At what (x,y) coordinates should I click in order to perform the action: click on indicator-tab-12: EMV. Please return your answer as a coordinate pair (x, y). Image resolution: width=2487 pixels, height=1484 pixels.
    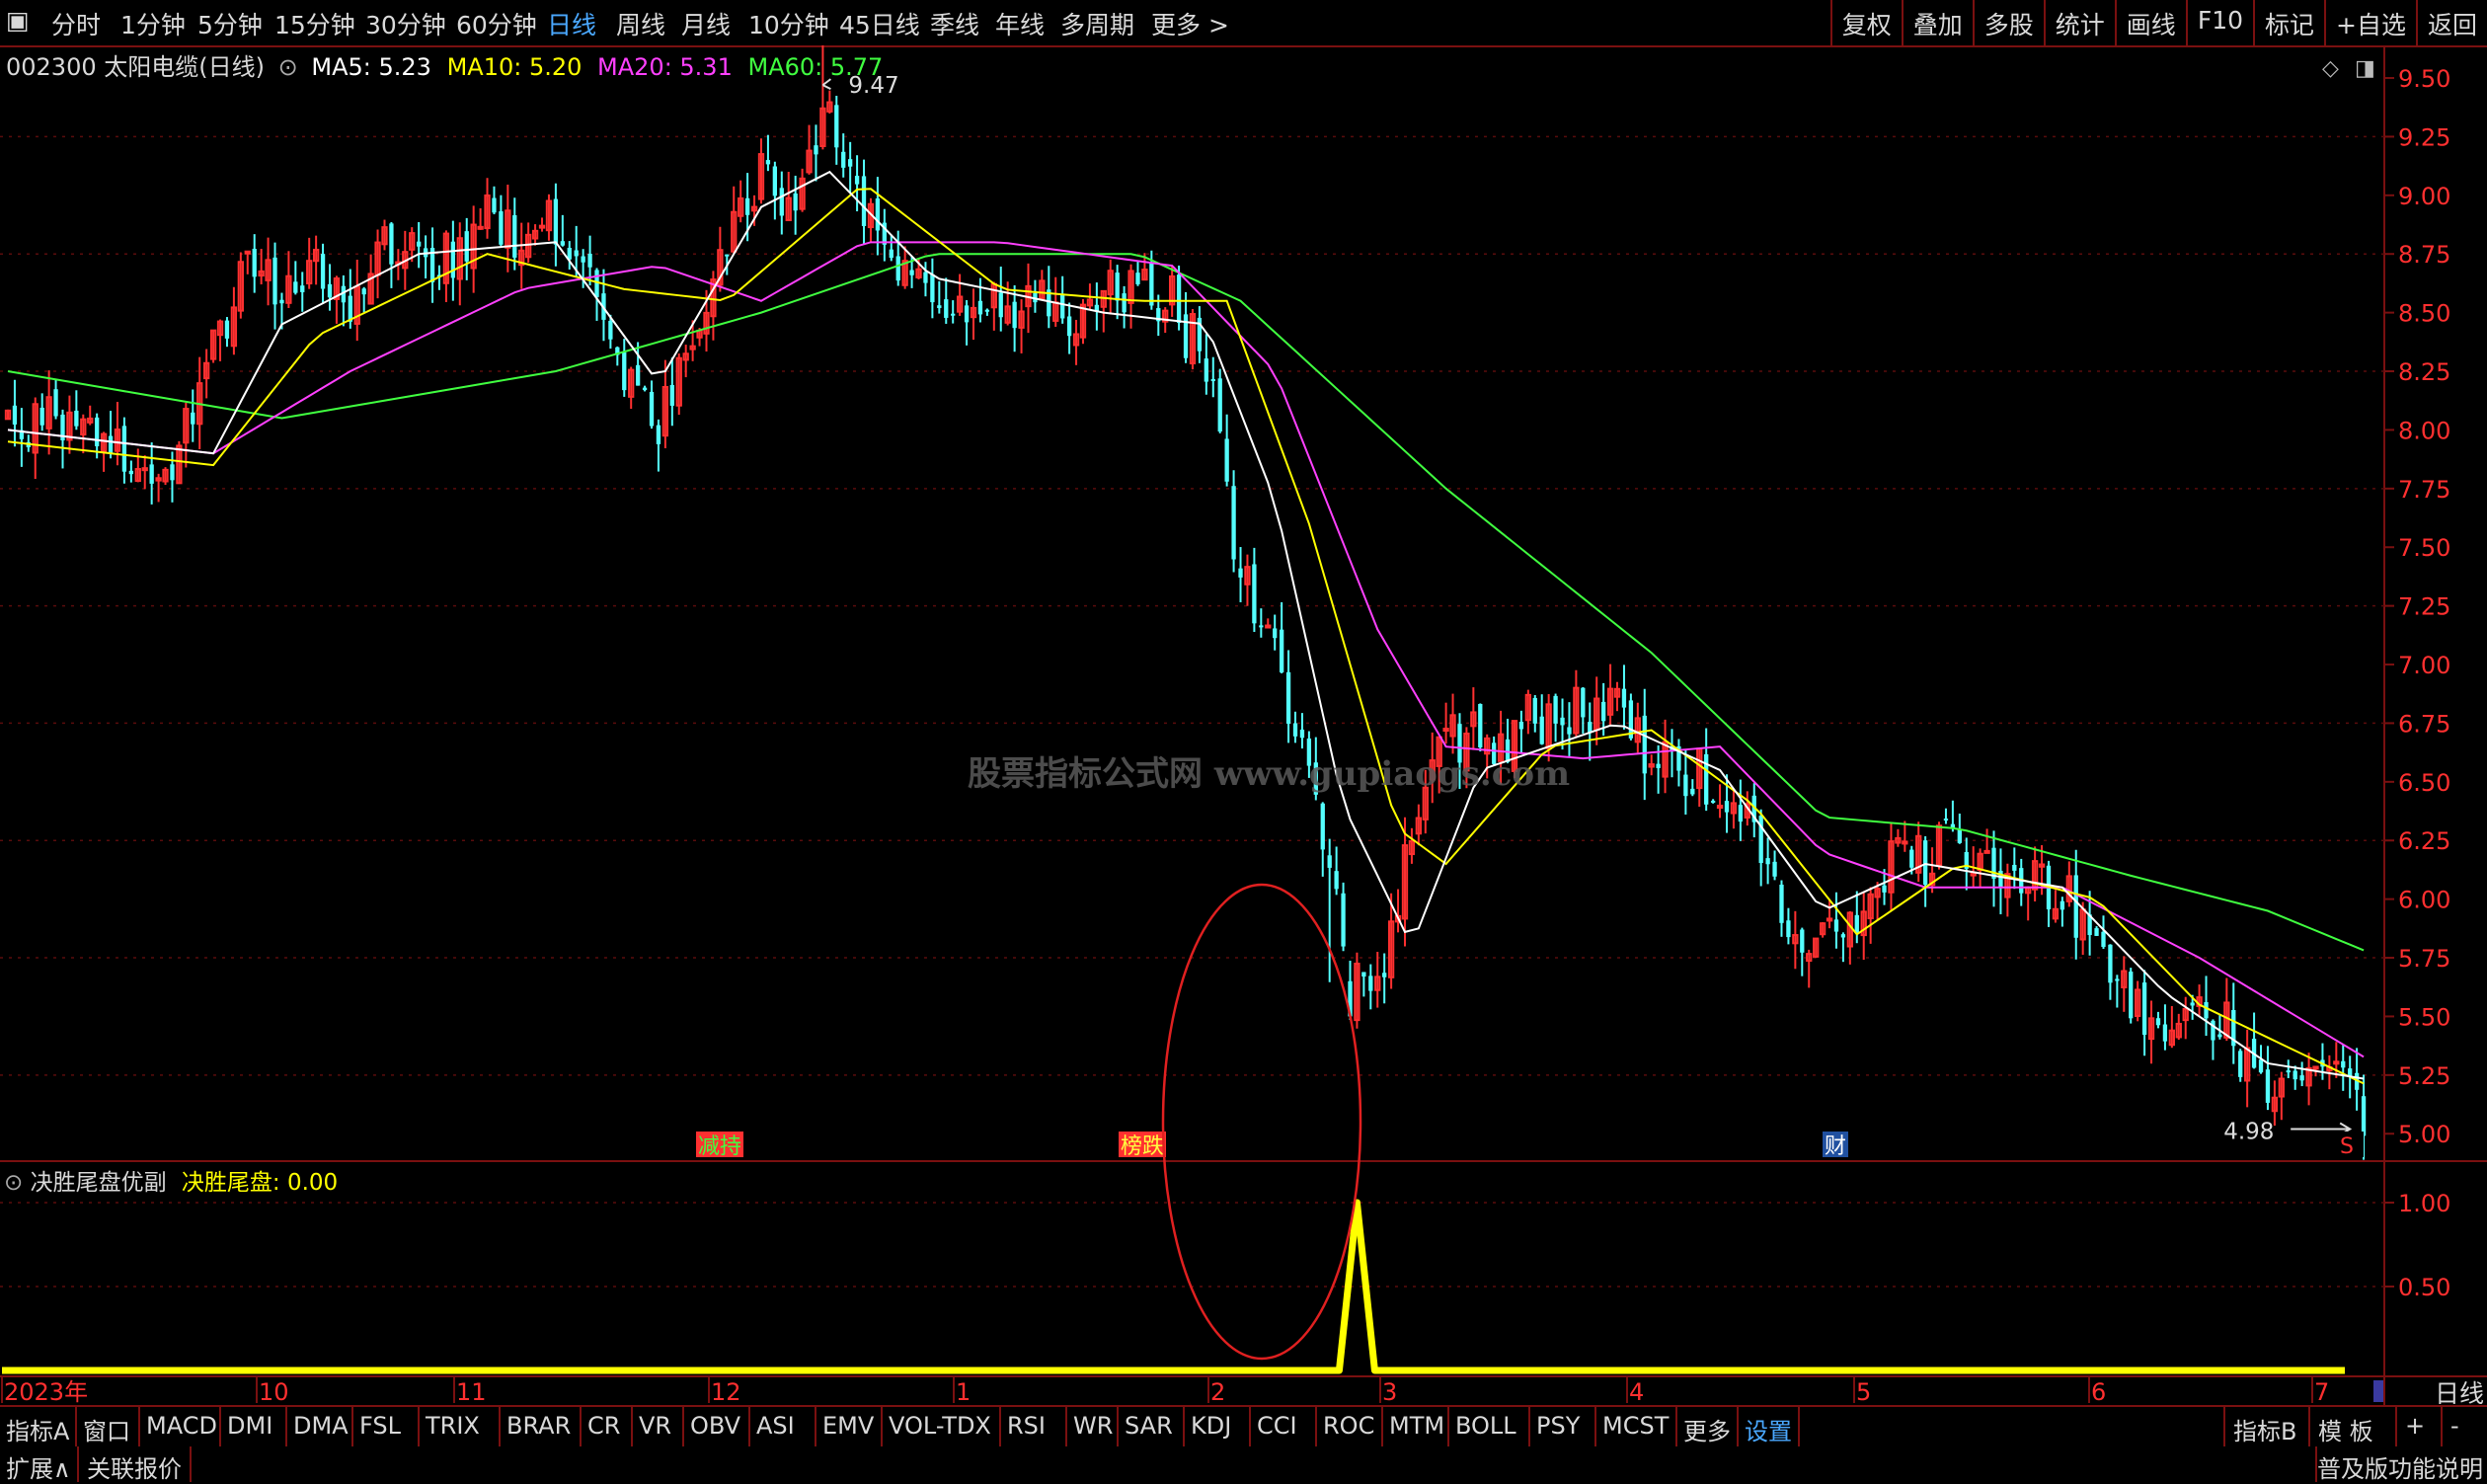
    Looking at the image, I should click on (848, 1426).